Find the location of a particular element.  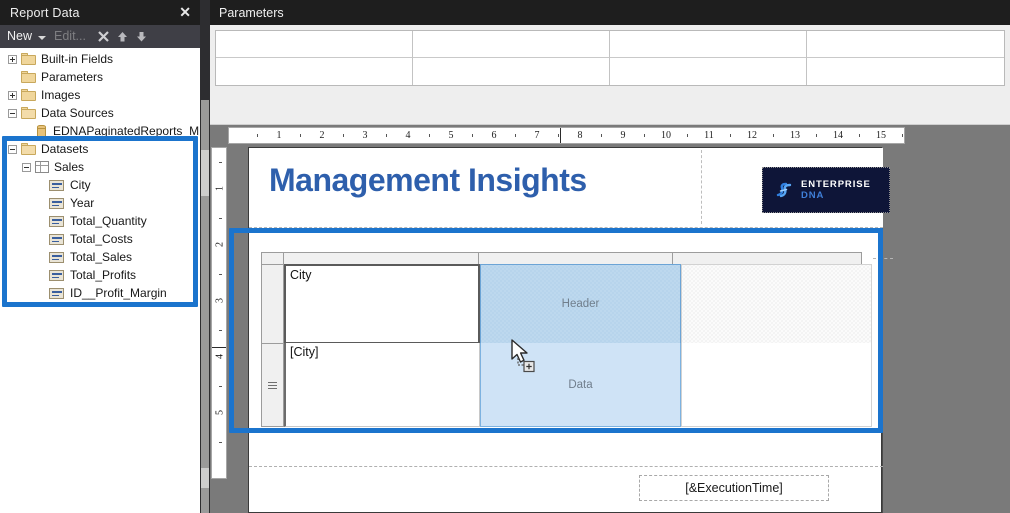

page-title: Management Insights is located at coordinates (428, 180).